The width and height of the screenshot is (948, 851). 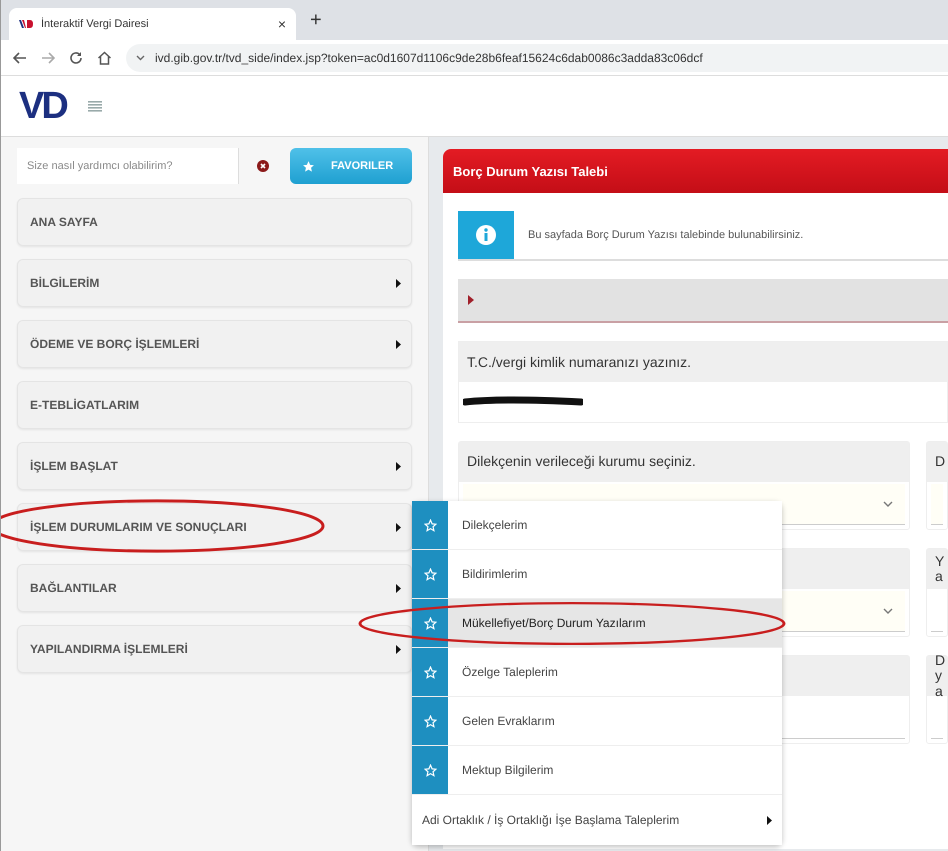 I want to click on field-label: T.C./vergi kimlik numaranızı yazınız., so click(x=703, y=362).